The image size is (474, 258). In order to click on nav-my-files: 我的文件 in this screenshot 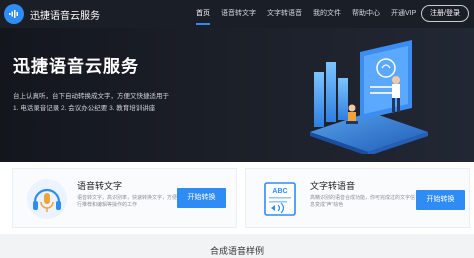, I will do `click(327, 14)`.